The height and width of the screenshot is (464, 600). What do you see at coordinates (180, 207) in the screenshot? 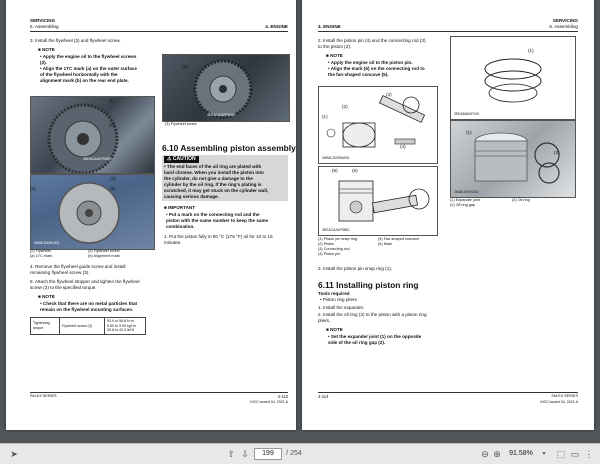
I see `important-label: ■ IMPORTANT` at bounding box center [180, 207].